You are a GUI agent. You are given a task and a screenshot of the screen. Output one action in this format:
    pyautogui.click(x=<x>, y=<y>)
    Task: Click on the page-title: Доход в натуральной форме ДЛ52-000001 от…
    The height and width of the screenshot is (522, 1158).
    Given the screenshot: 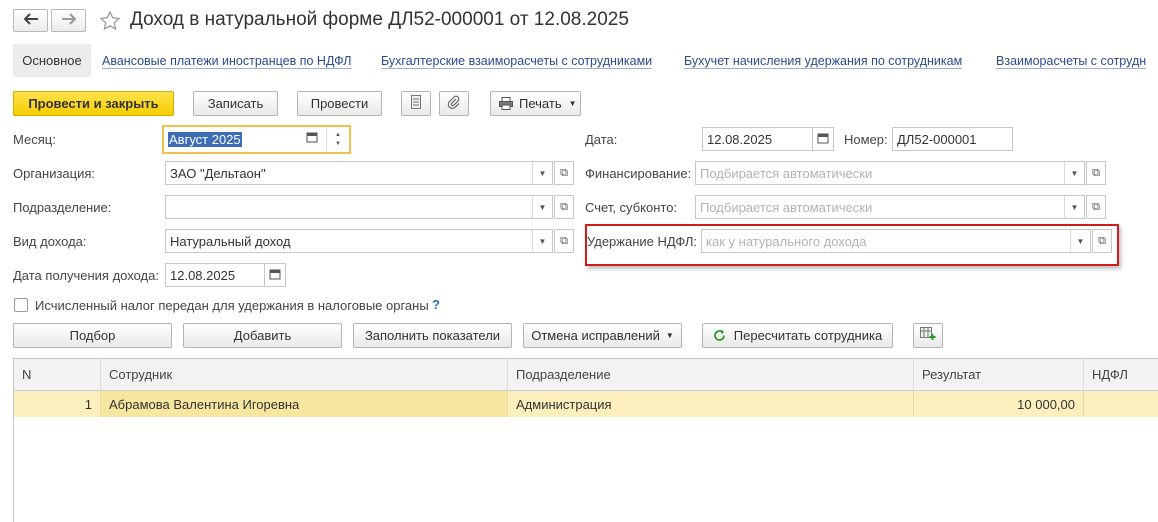 What is the action you would take?
    pyautogui.click(x=379, y=19)
    